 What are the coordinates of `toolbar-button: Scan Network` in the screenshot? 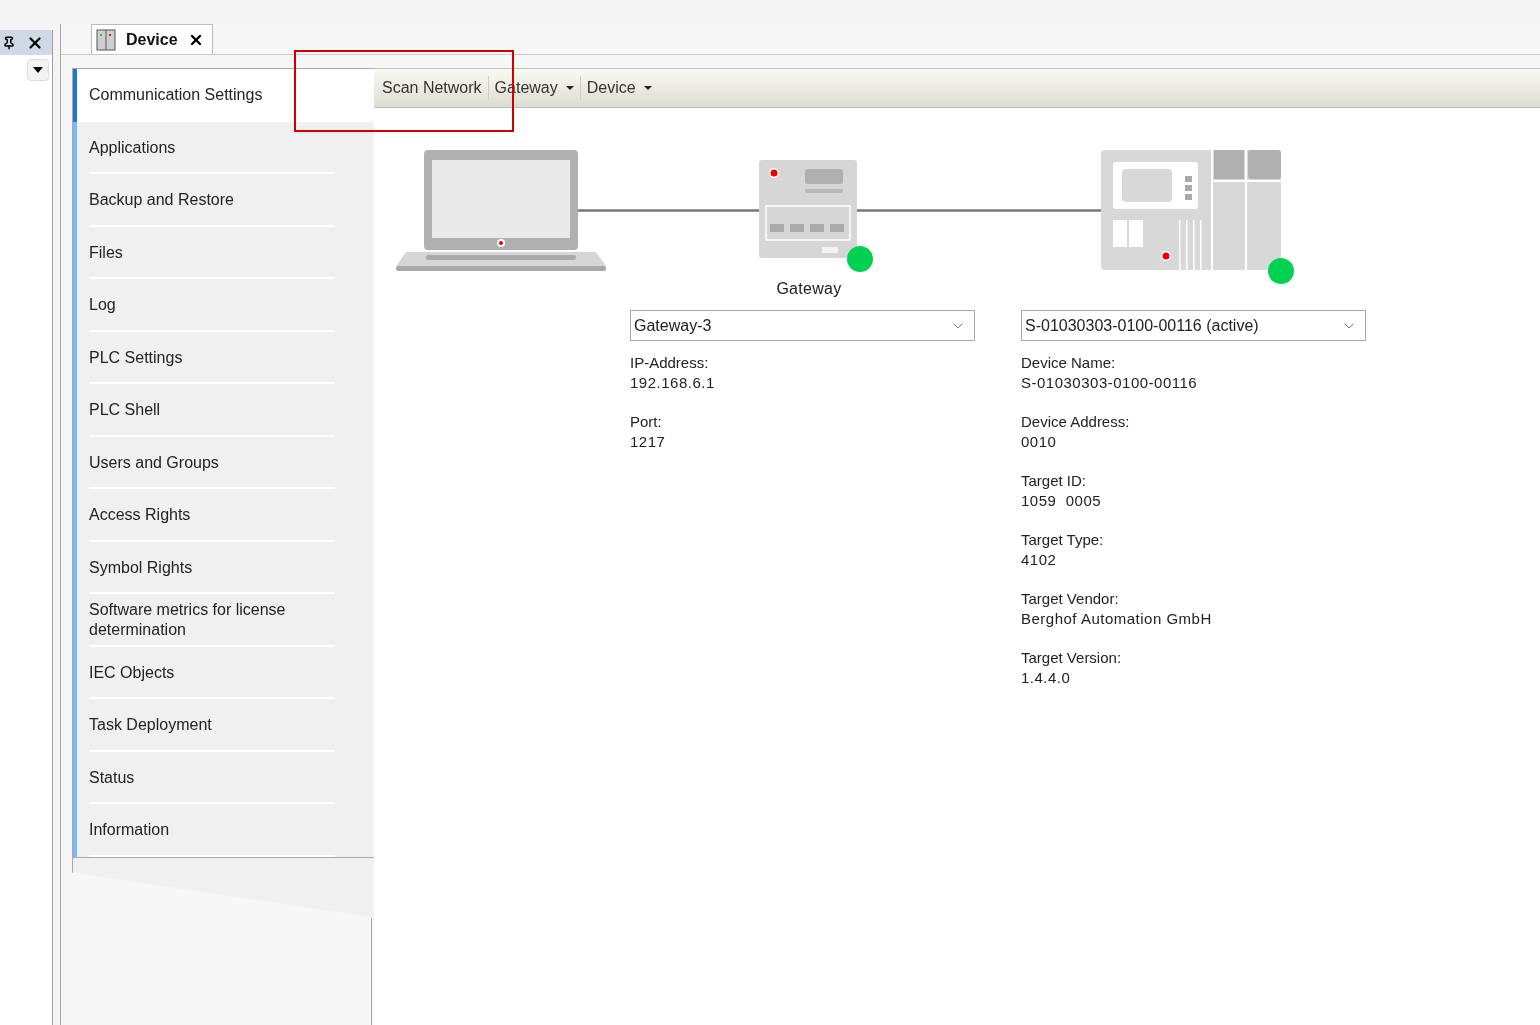 It's located at (432, 88).